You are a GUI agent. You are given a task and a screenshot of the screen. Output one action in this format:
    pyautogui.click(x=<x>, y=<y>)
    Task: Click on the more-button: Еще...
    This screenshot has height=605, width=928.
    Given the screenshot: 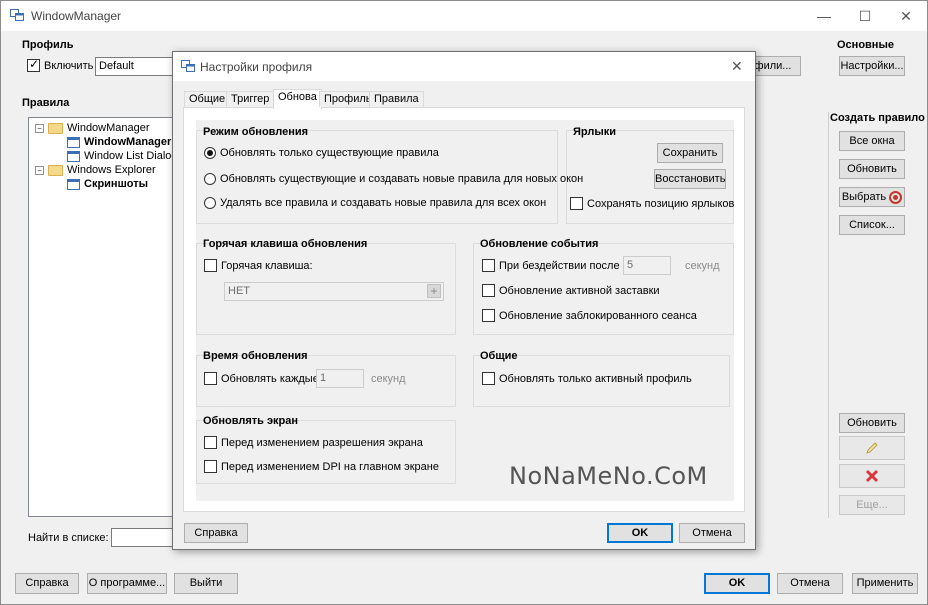 What is the action you would take?
    pyautogui.click(x=872, y=505)
    